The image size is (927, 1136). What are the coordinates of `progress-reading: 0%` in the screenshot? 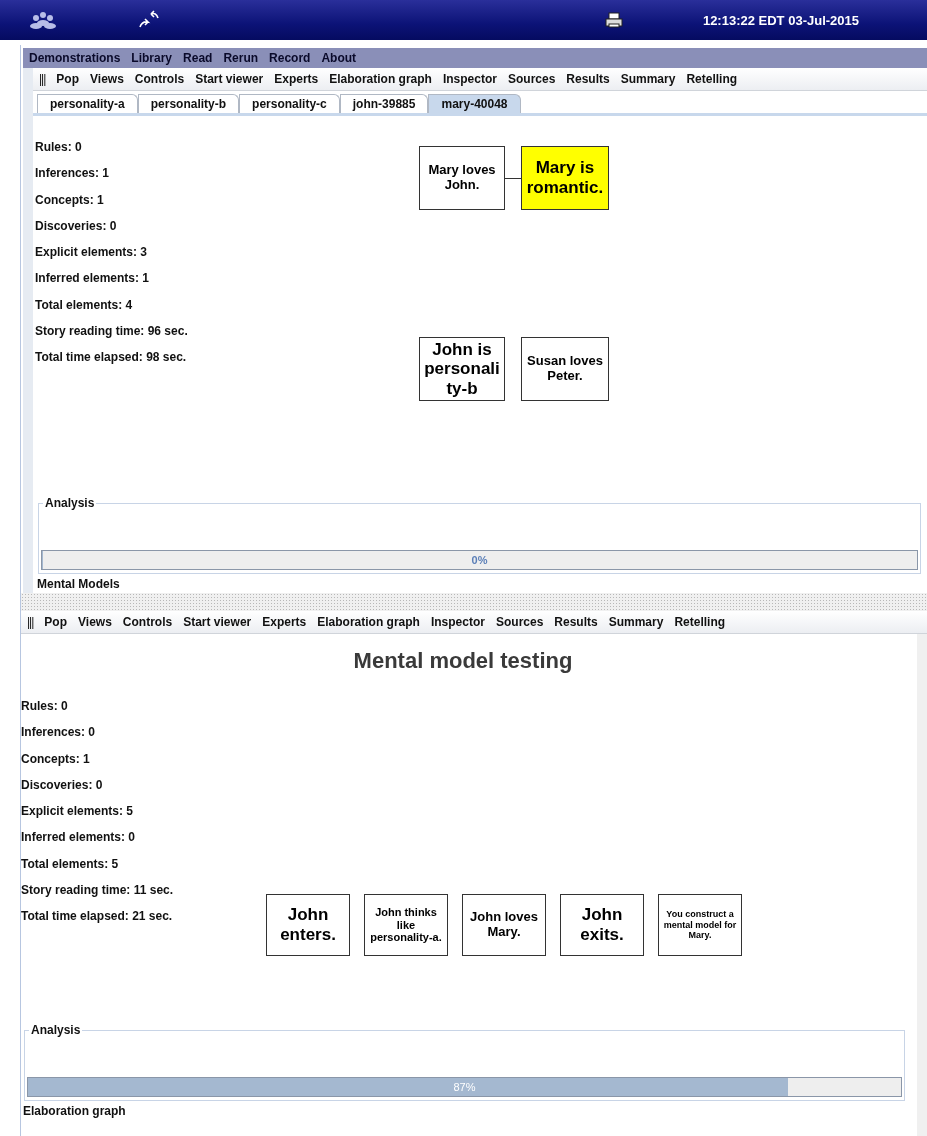 It's located at (479, 560).